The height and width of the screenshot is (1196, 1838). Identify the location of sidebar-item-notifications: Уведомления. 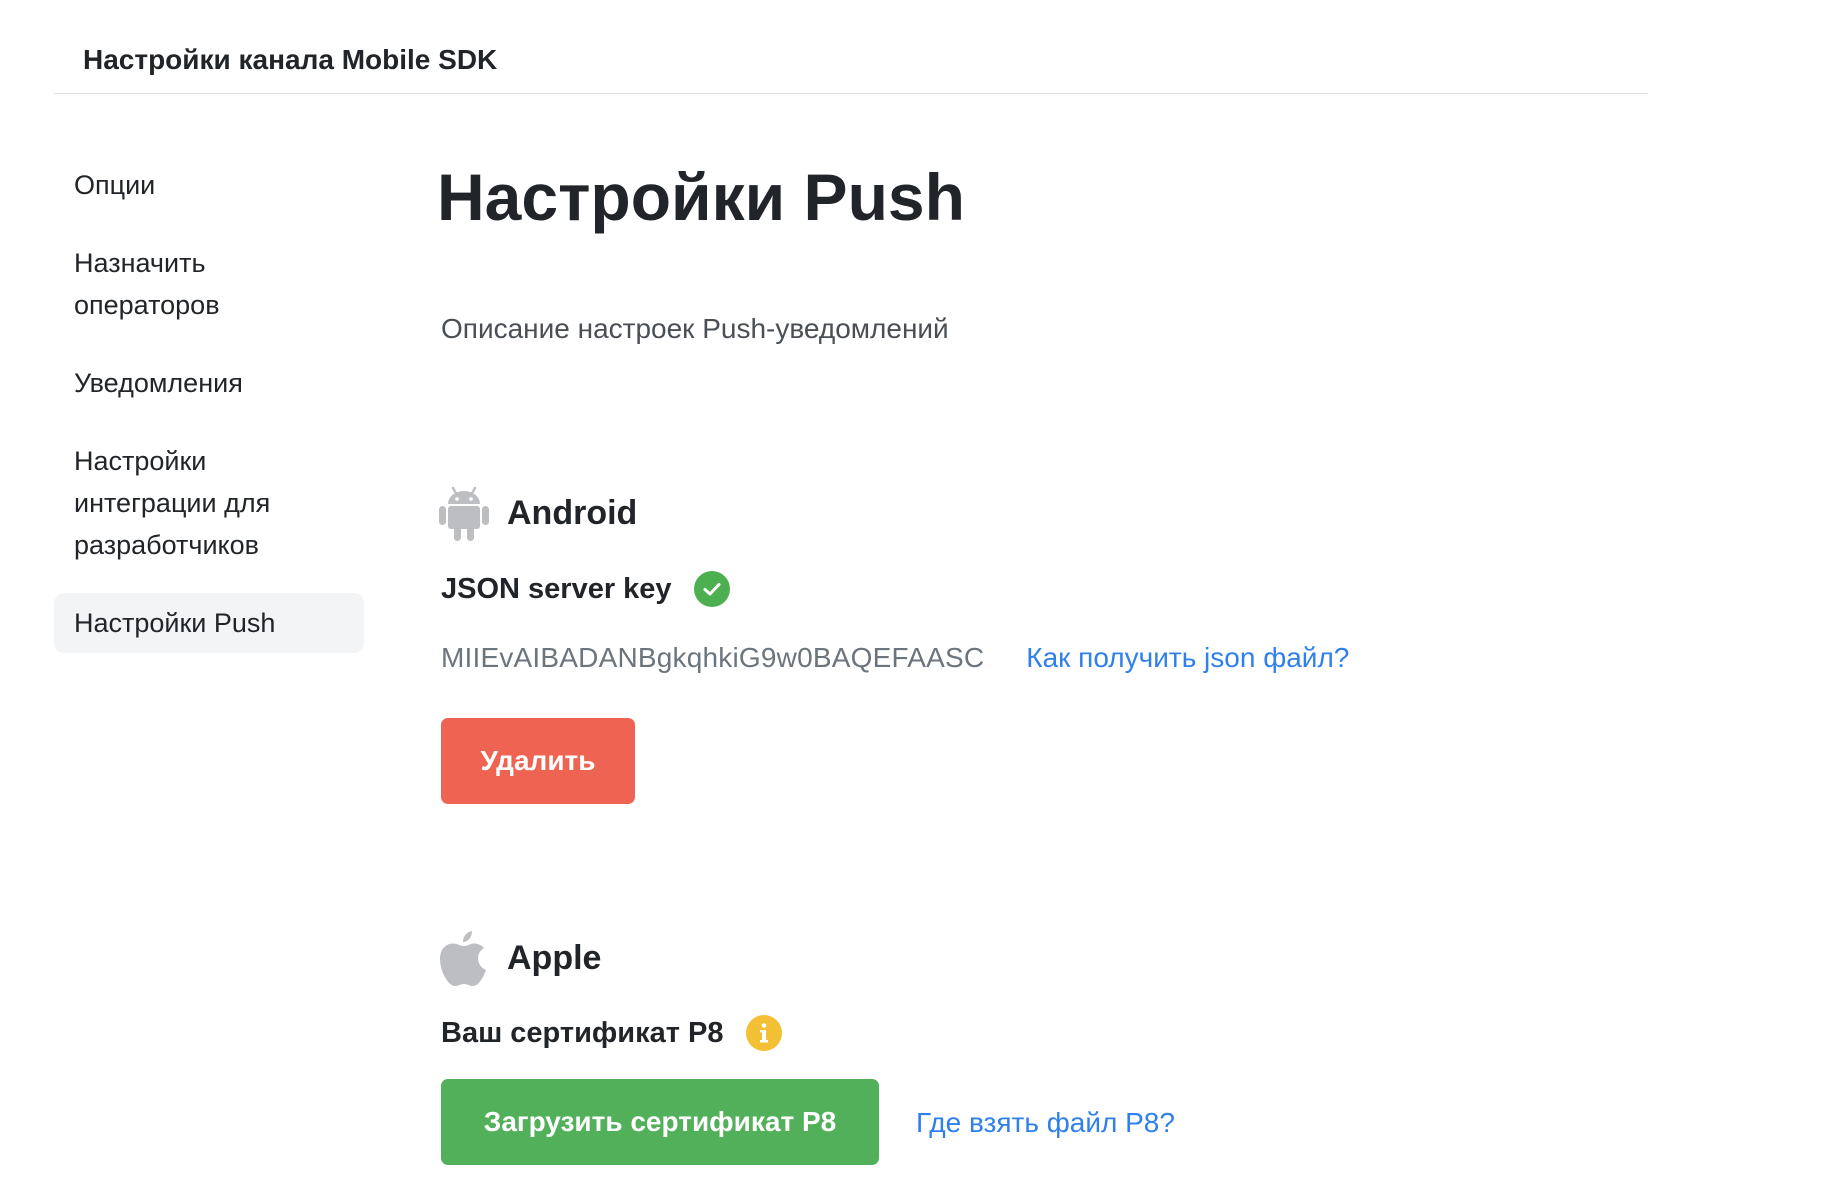
(209, 383).